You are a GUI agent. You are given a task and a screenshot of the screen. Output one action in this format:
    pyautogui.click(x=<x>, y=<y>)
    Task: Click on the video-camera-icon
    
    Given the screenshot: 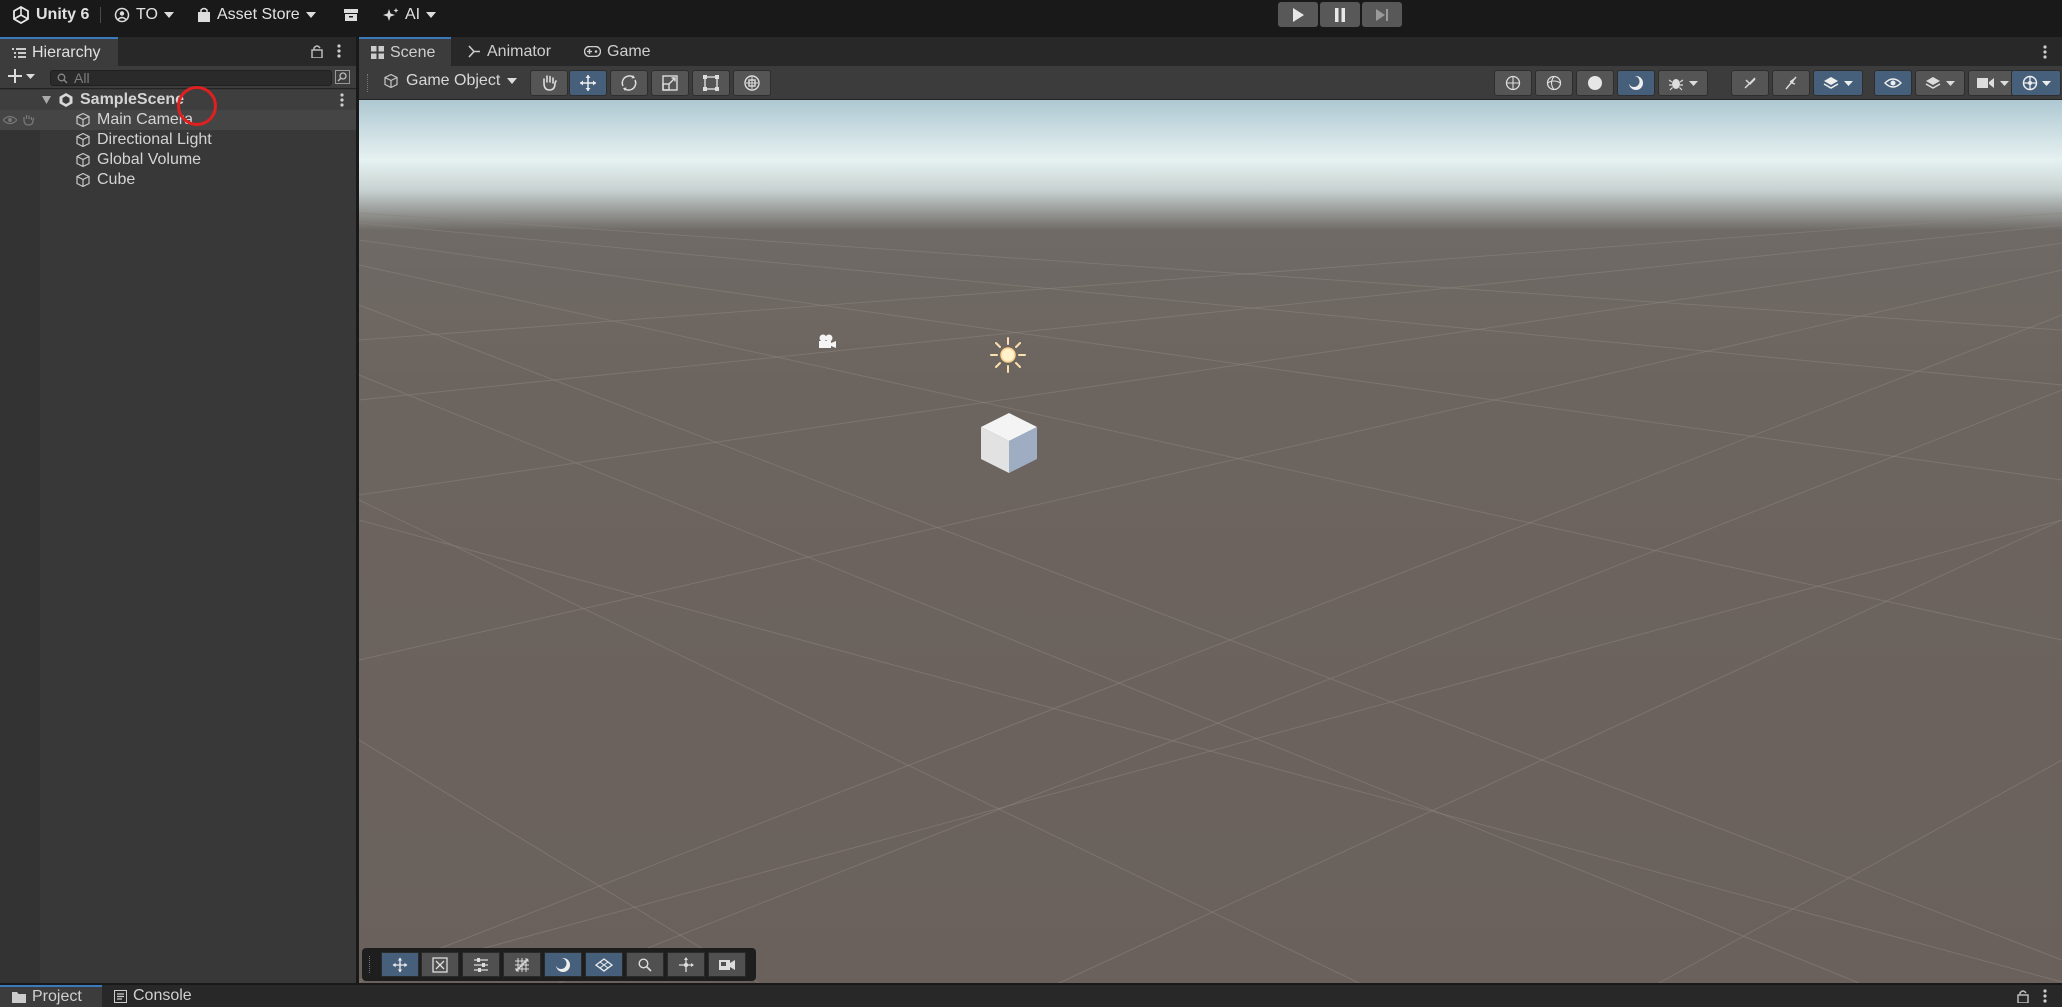 What is the action you would take?
    pyautogui.click(x=1986, y=83)
    